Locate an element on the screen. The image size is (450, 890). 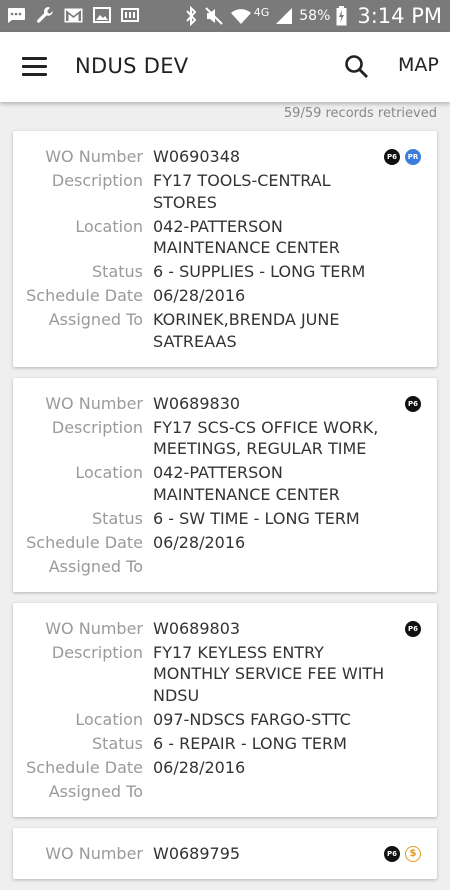
gallery-icon is located at coordinates (102, 15).